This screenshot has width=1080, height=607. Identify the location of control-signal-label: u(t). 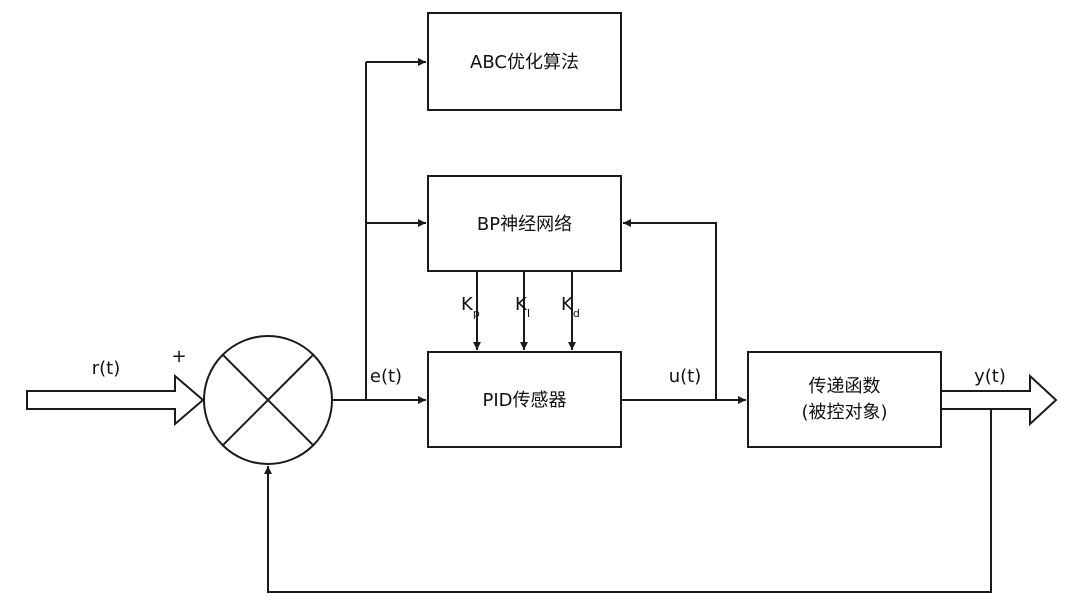
(685, 376).